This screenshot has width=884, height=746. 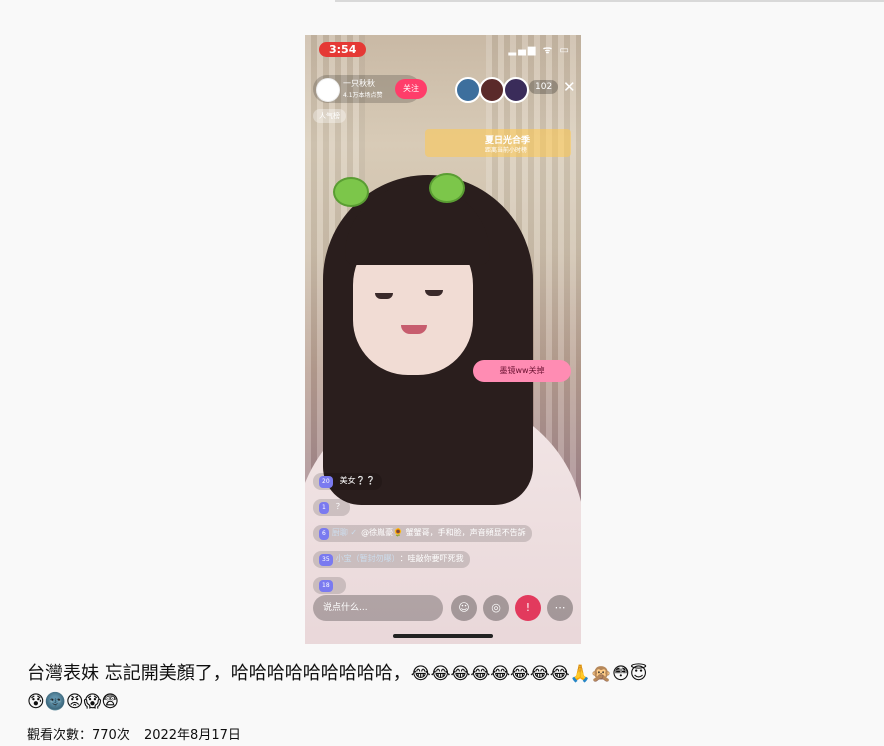 I want to click on chat-message: 20 美女❔❔, so click(x=347, y=481).